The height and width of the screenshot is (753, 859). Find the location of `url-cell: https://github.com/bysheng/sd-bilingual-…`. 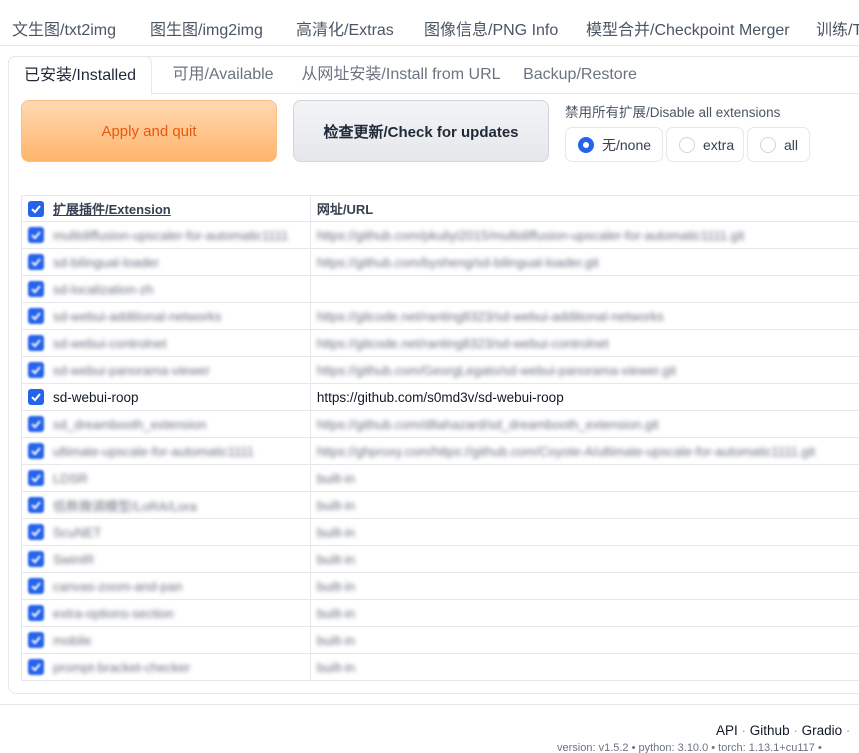

url-cell: https://github.com/bysheng/sd-bilingual-… is located at coordinates (584, 262).